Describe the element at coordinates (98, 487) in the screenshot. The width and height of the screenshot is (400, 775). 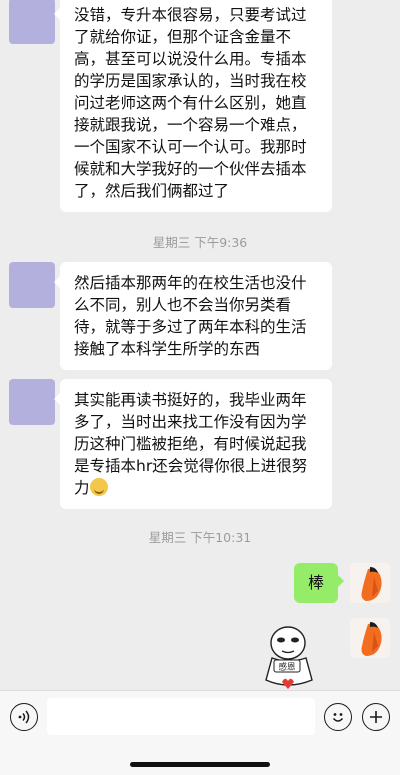
I see `grinning-sweat-emoji` at that location.